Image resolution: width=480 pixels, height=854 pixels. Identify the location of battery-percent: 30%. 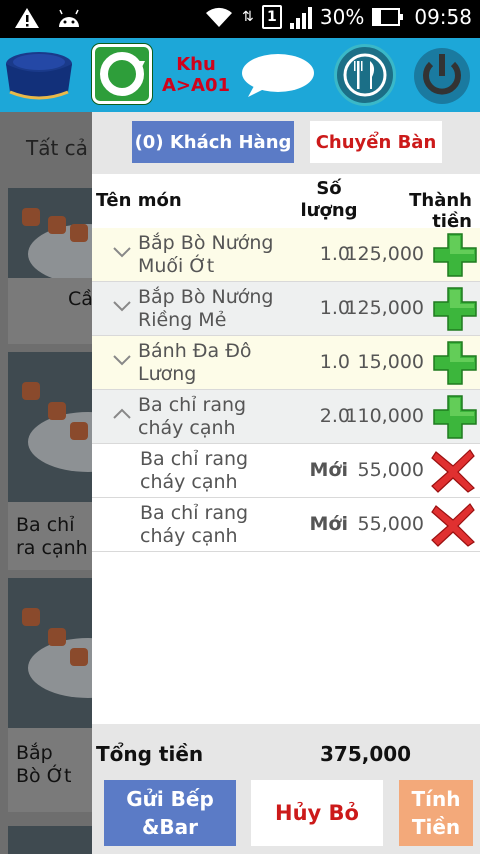
(342, 17).